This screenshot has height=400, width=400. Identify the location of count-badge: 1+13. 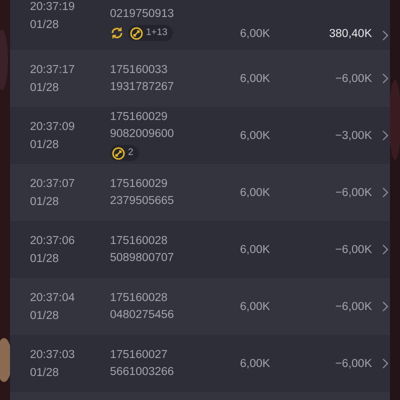
(151, 33).